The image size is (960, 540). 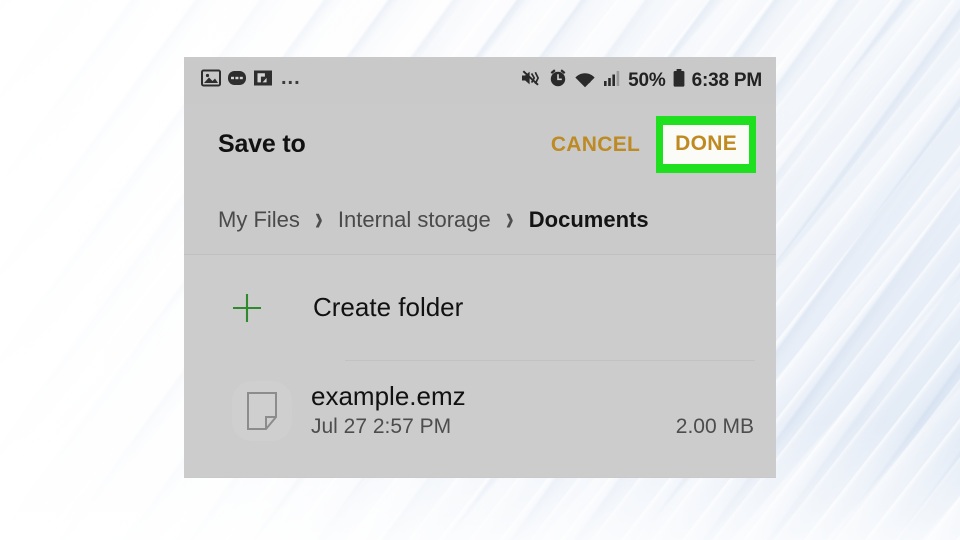 I want to click on document-file-icon, so click(x=262, y=411).